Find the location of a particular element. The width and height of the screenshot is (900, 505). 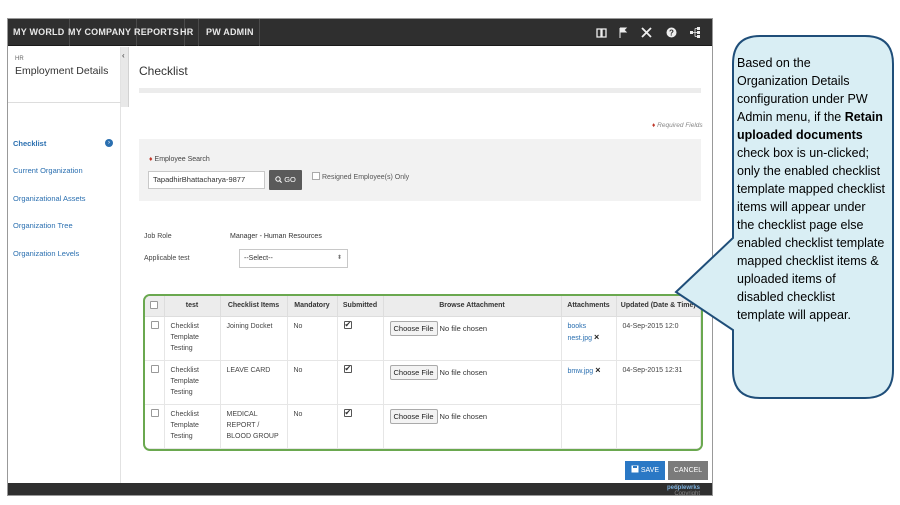

cell-checklist-item: MEDICAL REPORT / BLOOD GROUP is located at coordinates (254, 426).